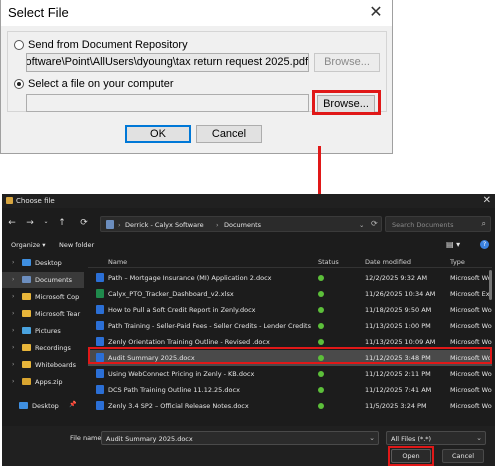 This screenshot has width=495, height=466. Describe the element at coordinates (400, 294) in the screenshot. I see `file-date: 11/26/2025 10:34 AM` at that location.